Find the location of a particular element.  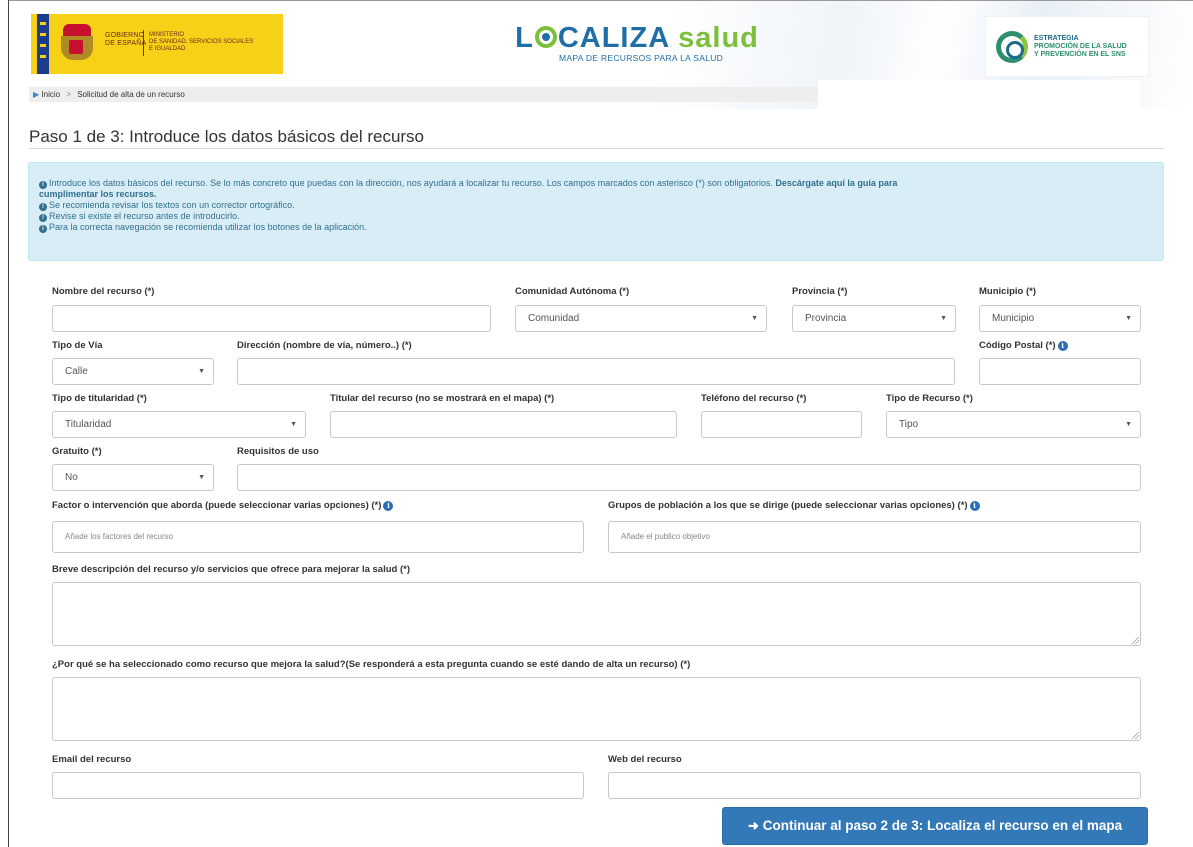

comunidad-value: Comunidad is located at coordinates (554, 318).